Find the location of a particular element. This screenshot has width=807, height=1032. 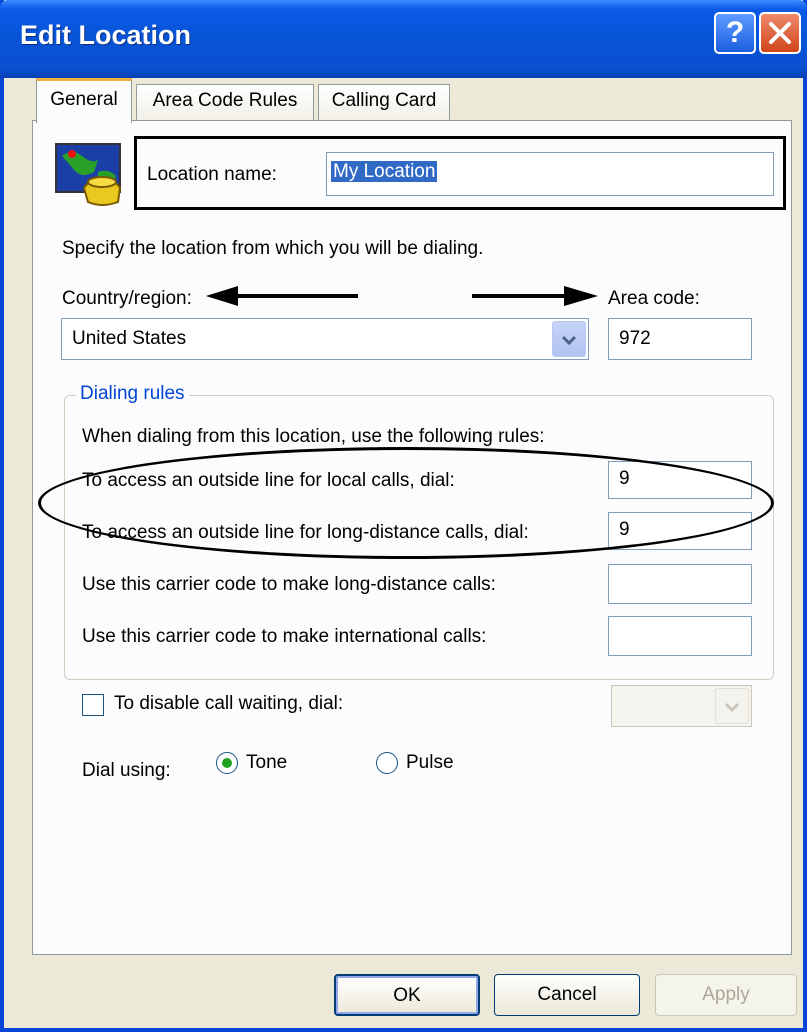

country-region-label: Country/region: is located at coordinates (127, 298).